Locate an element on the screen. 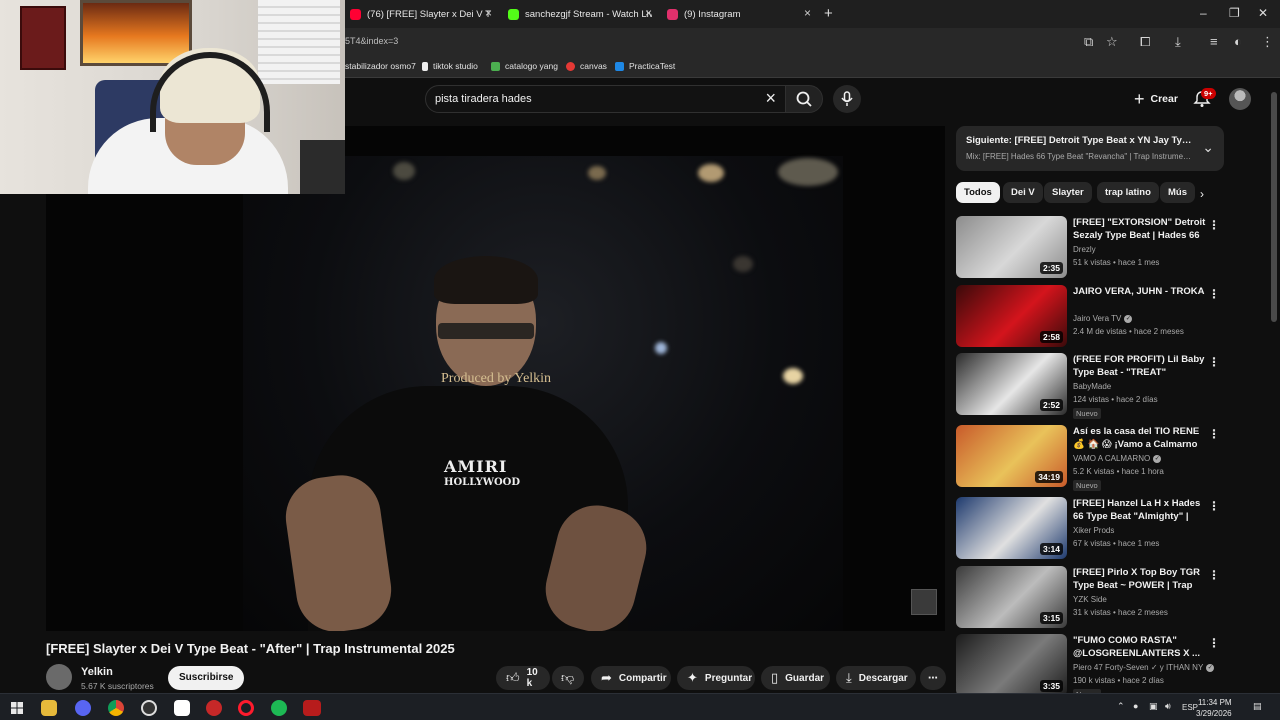 Image resolution: width=1280 pixels, height=720 pixels. video-thumbnail: 3:15 is located at coordinates (1011, 597).